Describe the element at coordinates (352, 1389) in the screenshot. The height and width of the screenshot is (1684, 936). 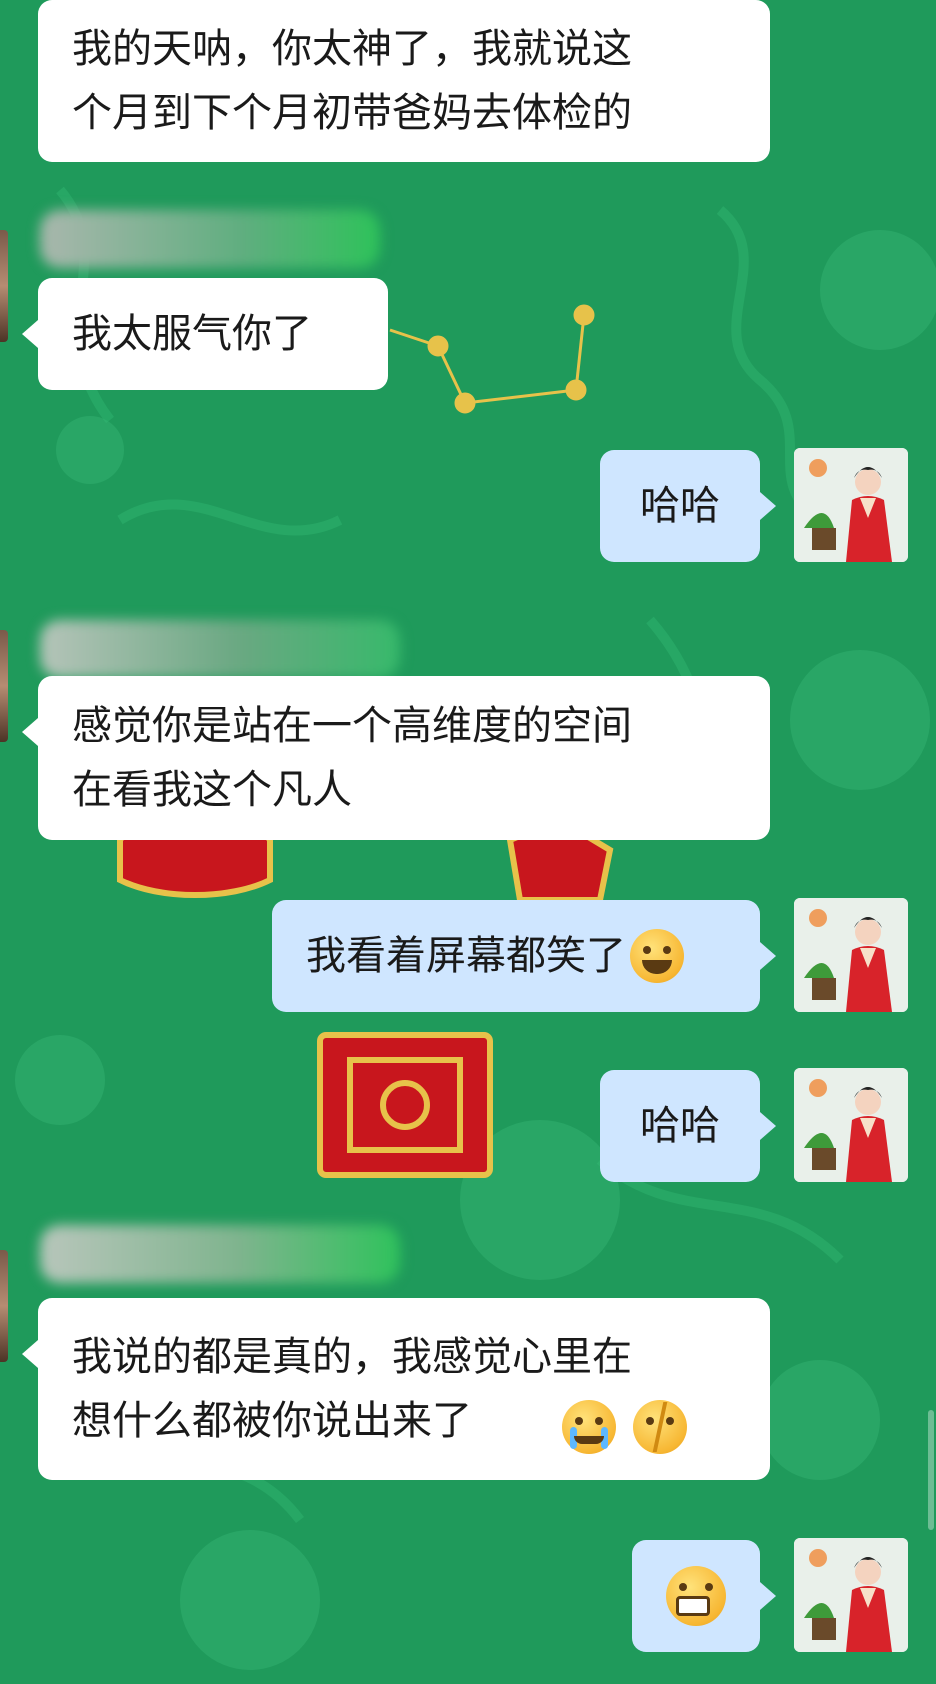
I see `message-text: 我说的都是真的，我感觉心里在 想什么都被你说出来了` at that location.